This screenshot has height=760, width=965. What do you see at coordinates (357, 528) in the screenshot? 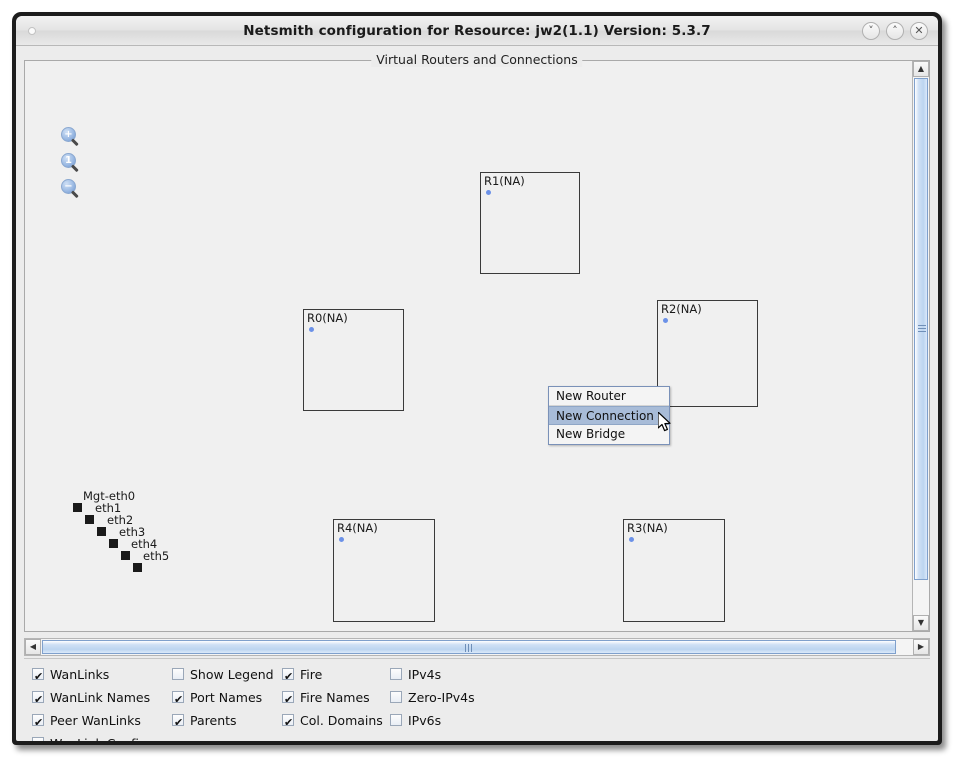
I see `router-label: R4(NA)` at bounding box center [357, 528].